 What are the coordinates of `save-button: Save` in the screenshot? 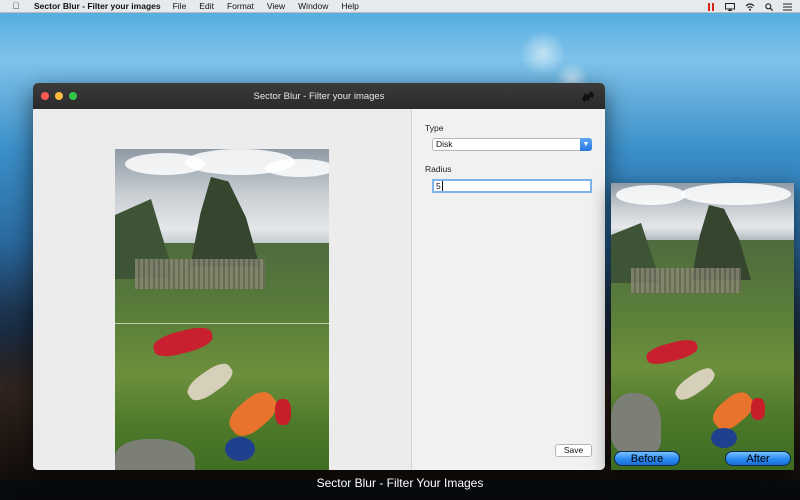 It's located at (573, 450).